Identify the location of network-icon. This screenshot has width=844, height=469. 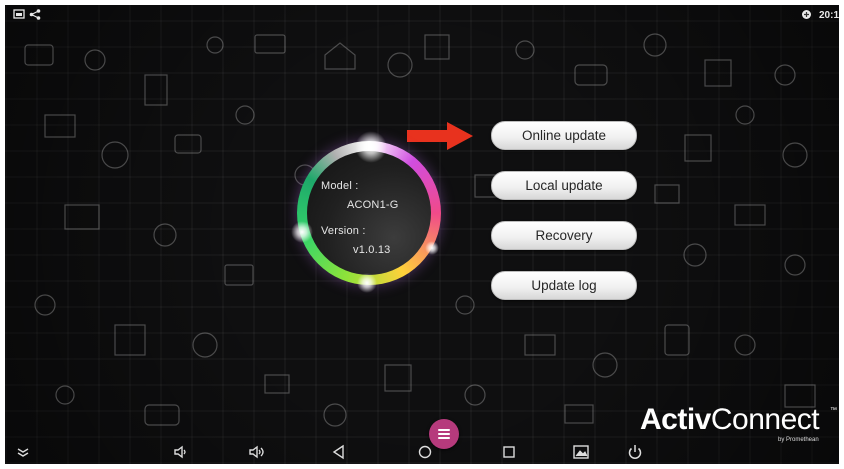
(806, 16).